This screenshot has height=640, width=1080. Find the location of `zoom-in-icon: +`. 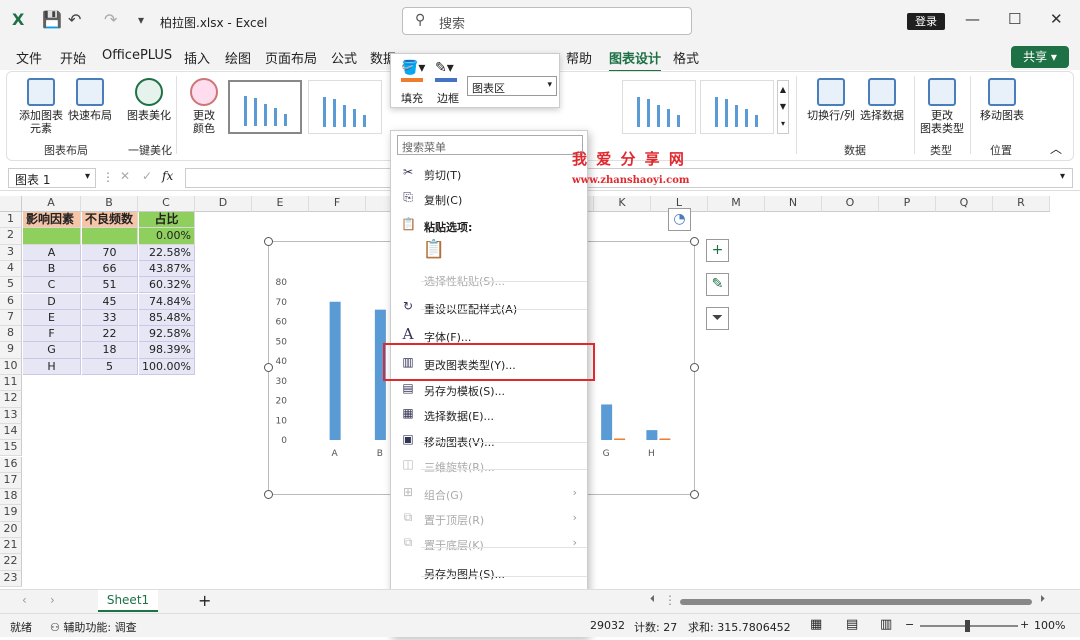

zoom-in-icon: + is located at coordinates (1024, 624).